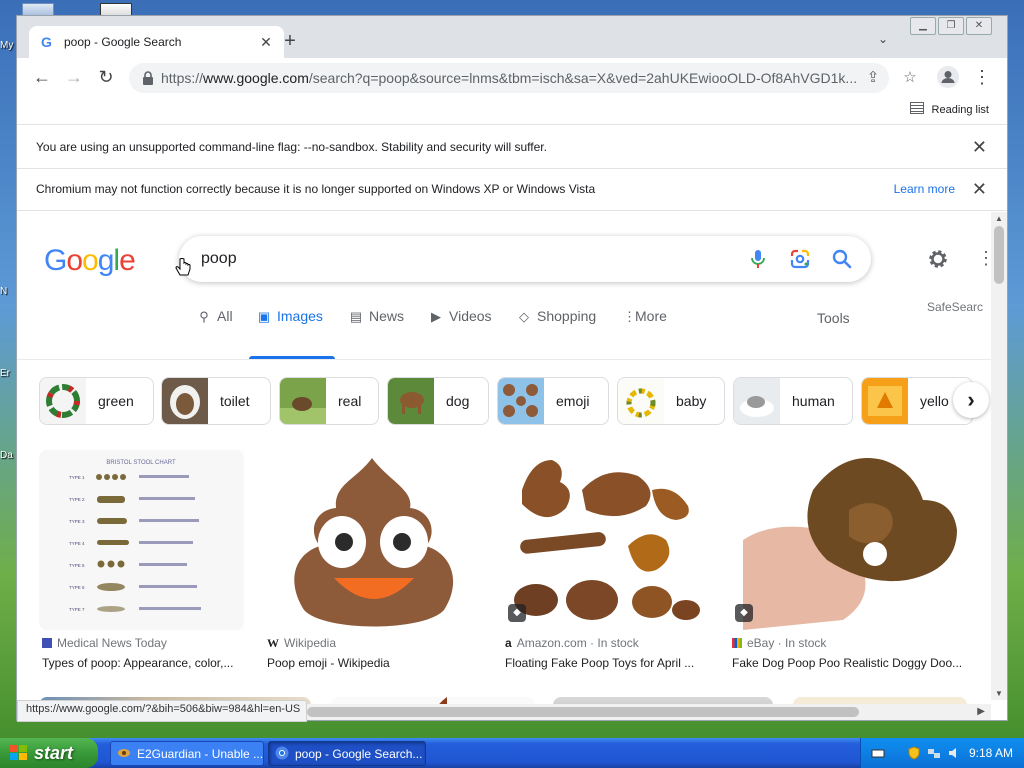 This screenshot has width=1024, height=768. I want to click on tab-strip: G poop - Google Search ✕ + ⌄ ▁ ❐ ✕, so click(512, 37).